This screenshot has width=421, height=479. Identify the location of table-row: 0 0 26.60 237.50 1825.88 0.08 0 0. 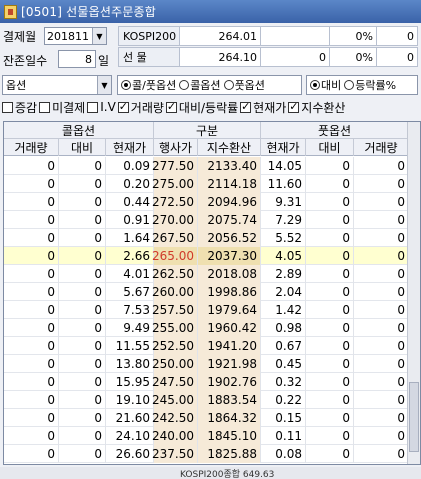
(212, 454).